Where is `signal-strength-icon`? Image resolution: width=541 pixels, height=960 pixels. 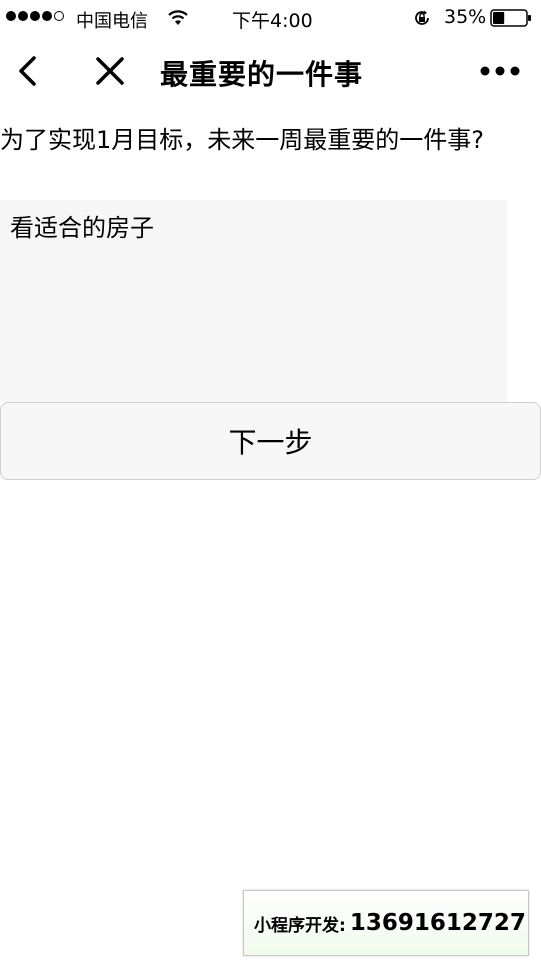 signal-strength-icon is located at coordinates (35, 16).